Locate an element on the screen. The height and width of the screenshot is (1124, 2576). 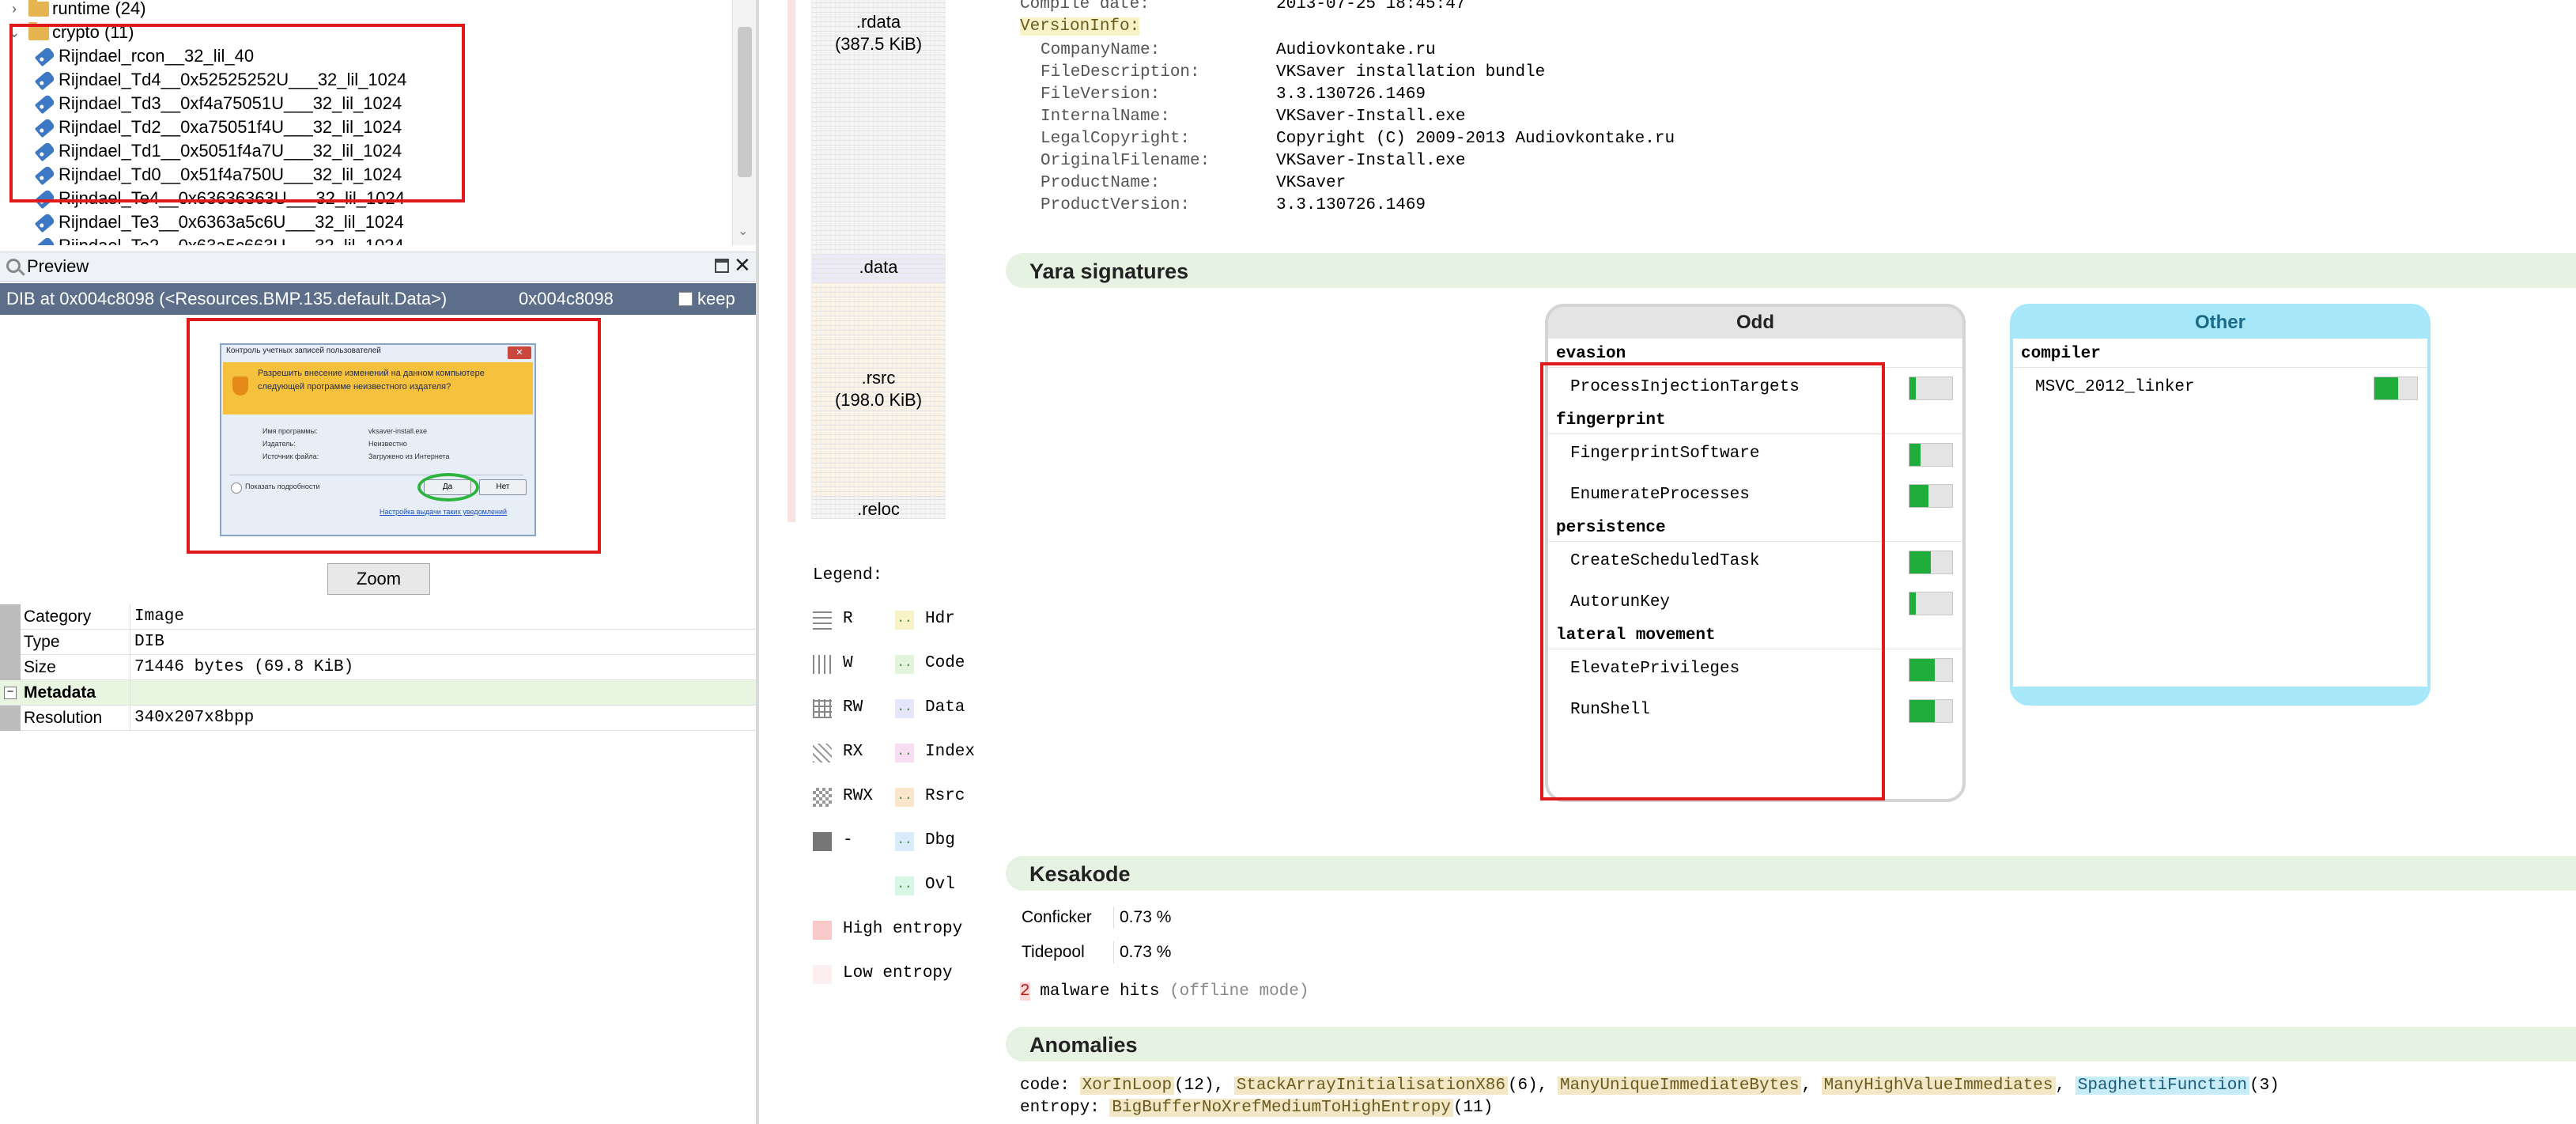
yara-rule: MSVC_2012_linker is located at coordinates (2115, 387).